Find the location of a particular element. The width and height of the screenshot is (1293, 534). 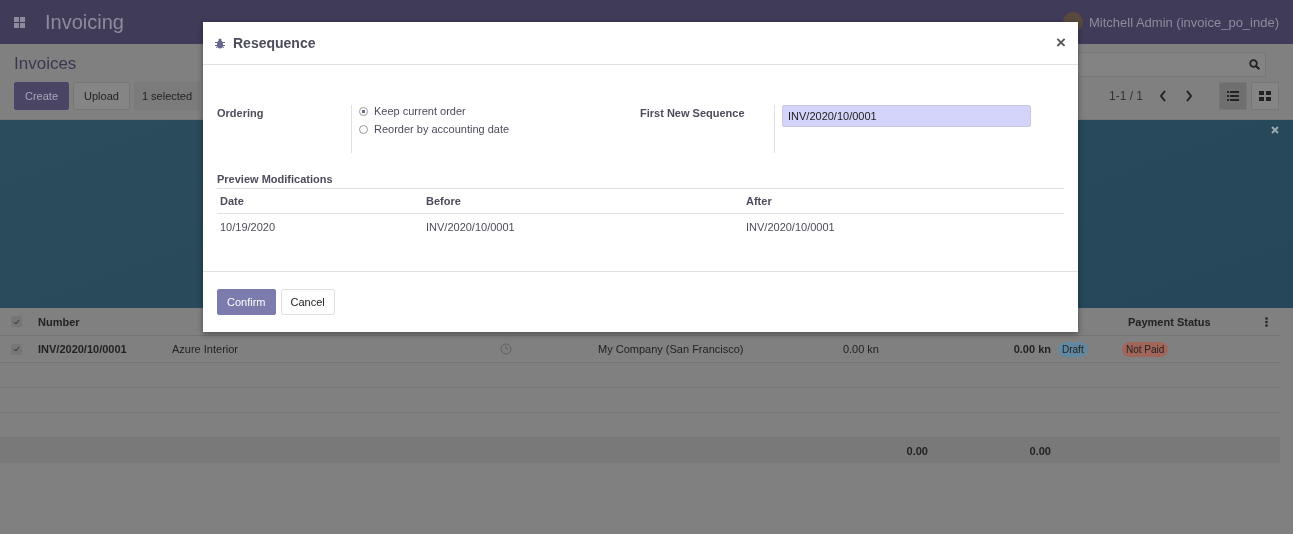

column-header: After is located at coordinates (759, 201).